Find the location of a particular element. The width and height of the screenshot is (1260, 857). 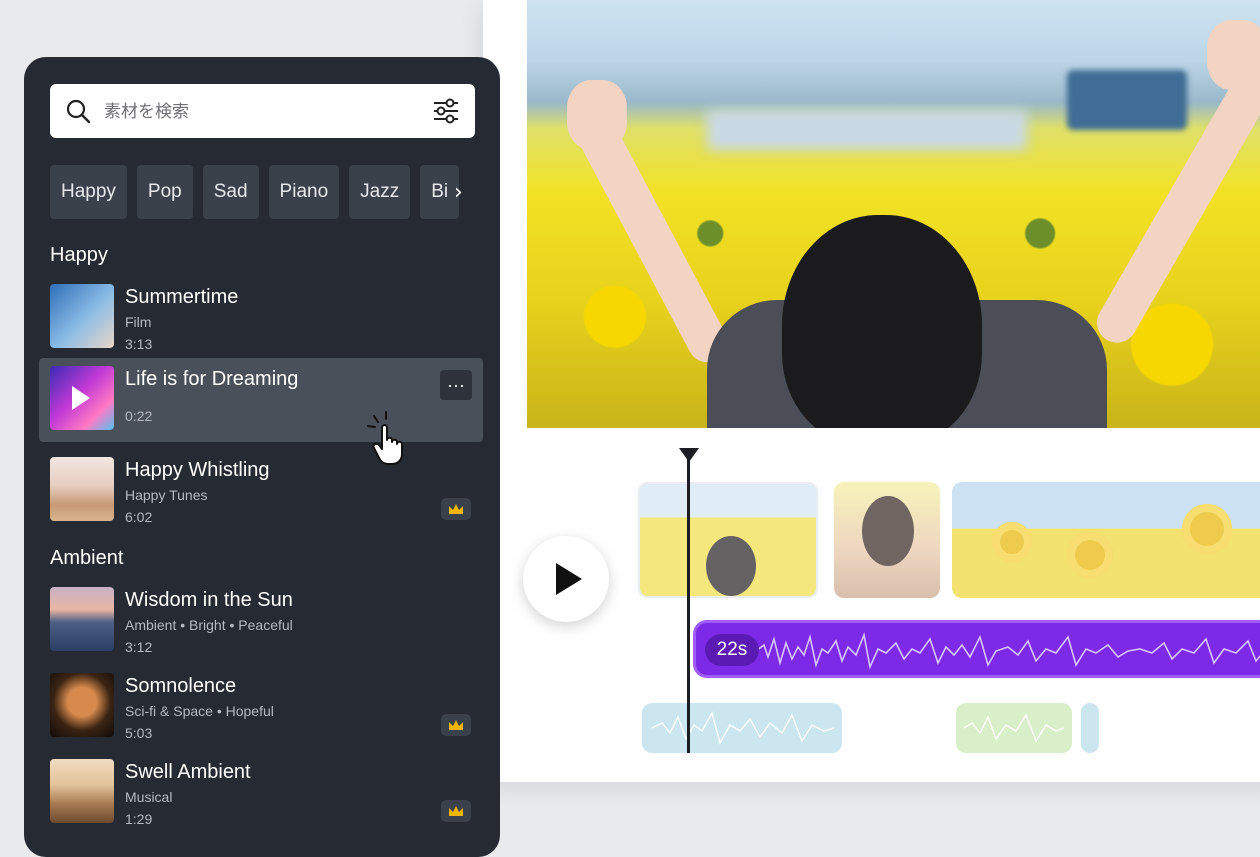

audio-duration-badge: 22s is located at coordinates (732, 650).